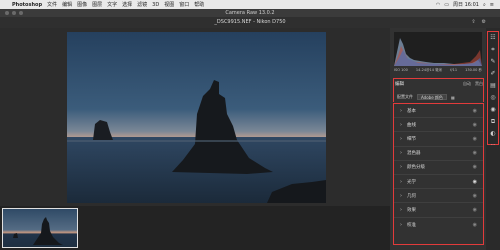 Image resolution: width=500 pixels, height=250 pixels. What do you see at coordinates (429, 70) in the screenshot?
I see `lens-value: 14-24@14 毫米` at bounding box center [429, 70].